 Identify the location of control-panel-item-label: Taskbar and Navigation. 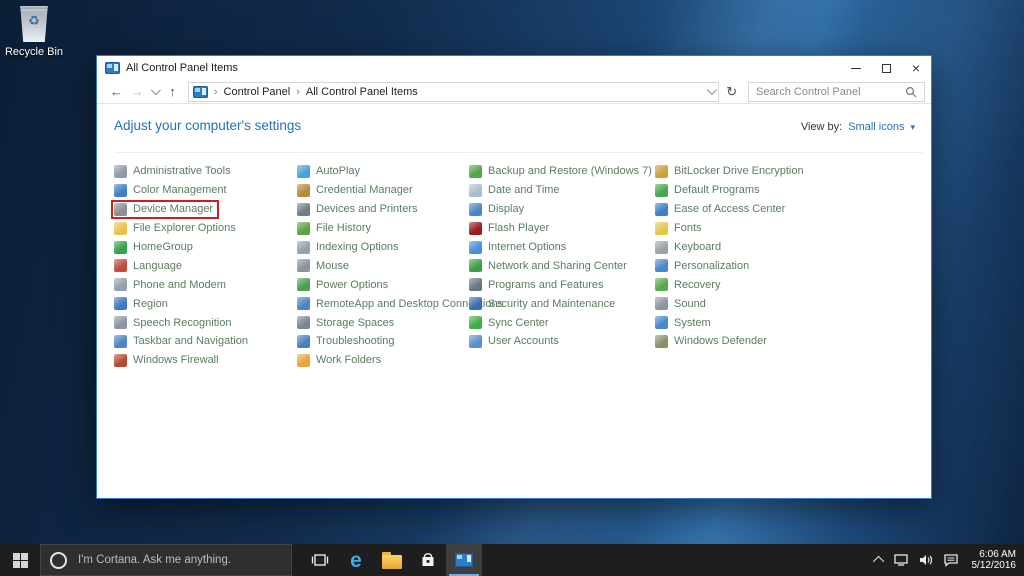
(190, 341).